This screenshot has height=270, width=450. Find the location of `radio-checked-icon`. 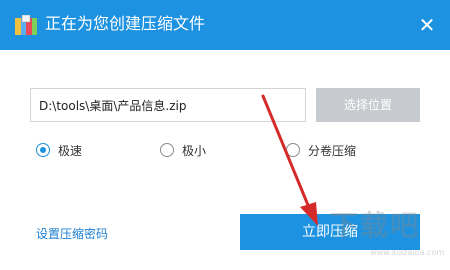

radio-checked-icon is located at coordinates (43, 150).